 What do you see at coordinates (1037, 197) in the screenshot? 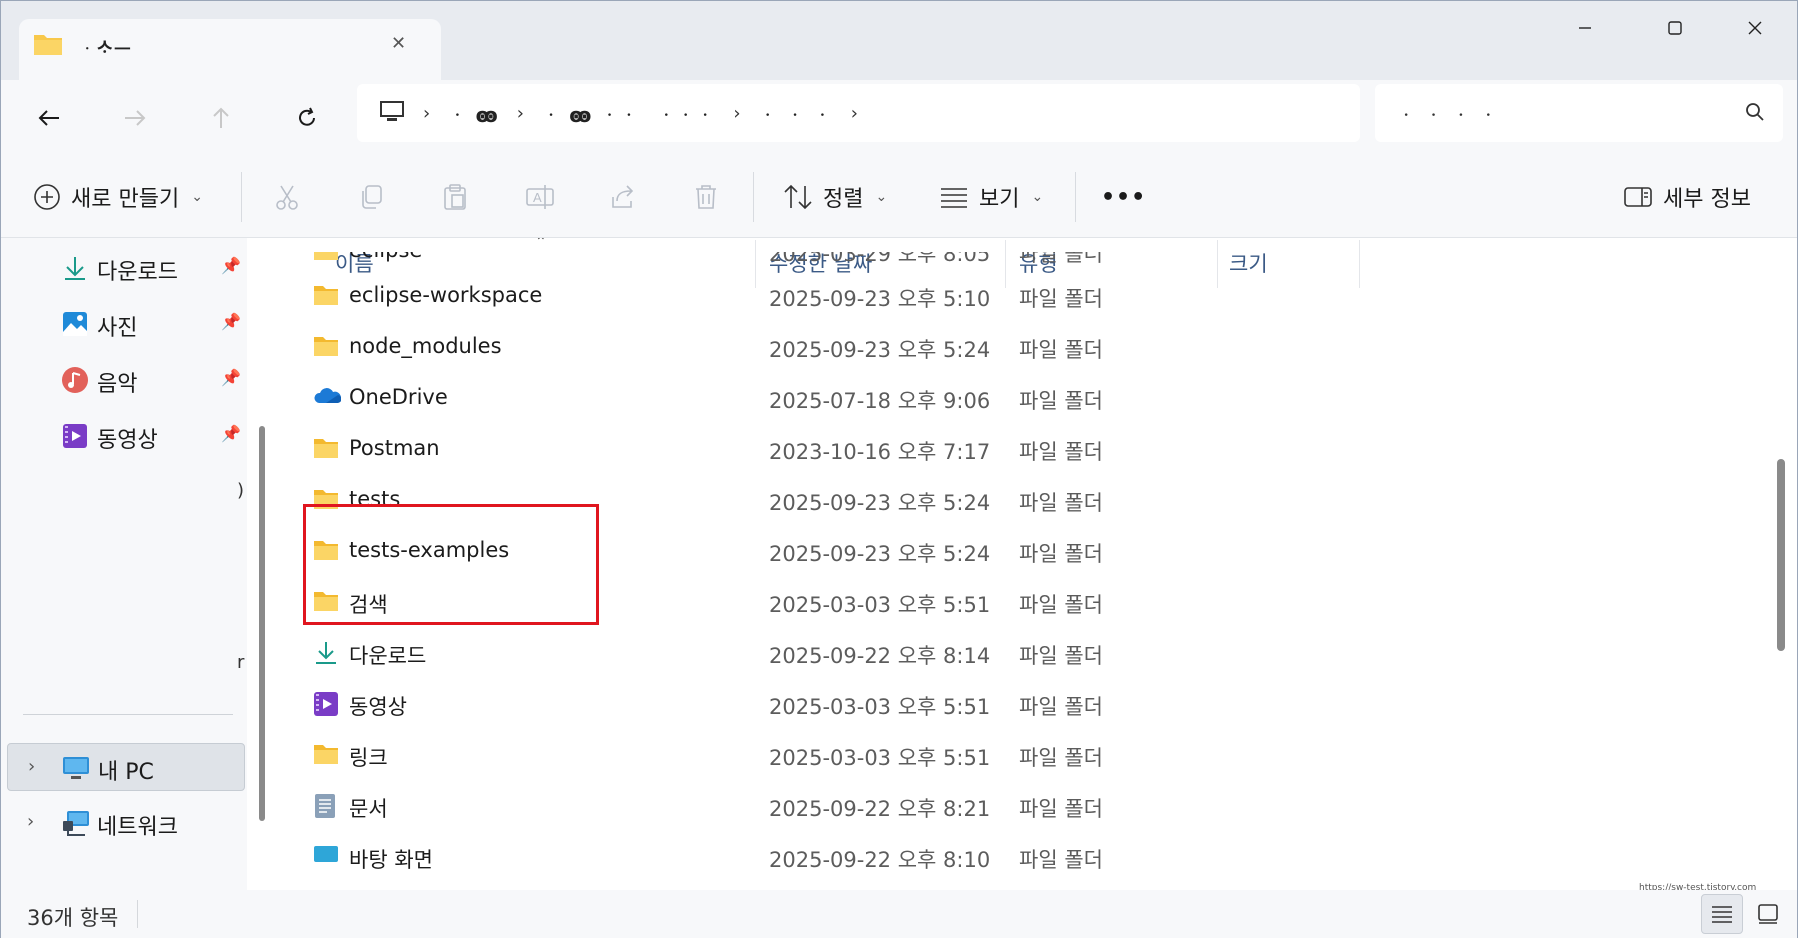
I see `chevron-down-icon: ⌄` at bounding box center [1037, 197].